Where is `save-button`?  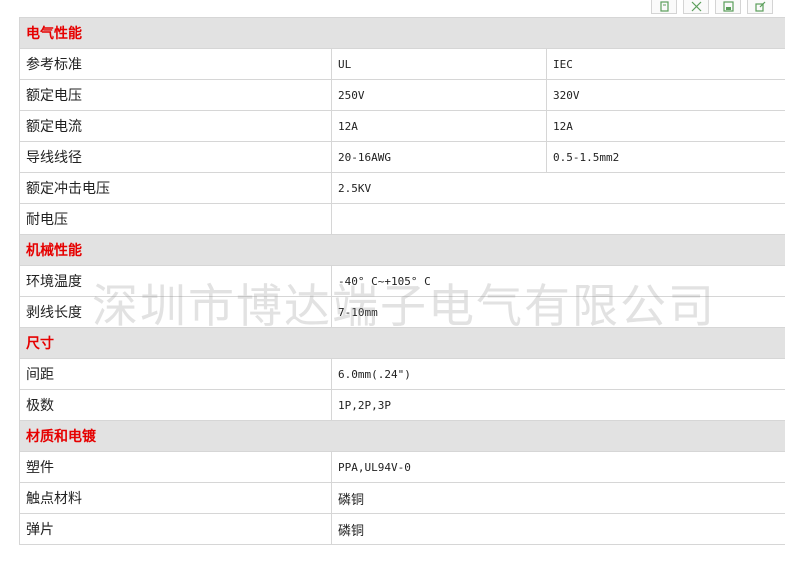 save-button is located at coordinates (728, 7).